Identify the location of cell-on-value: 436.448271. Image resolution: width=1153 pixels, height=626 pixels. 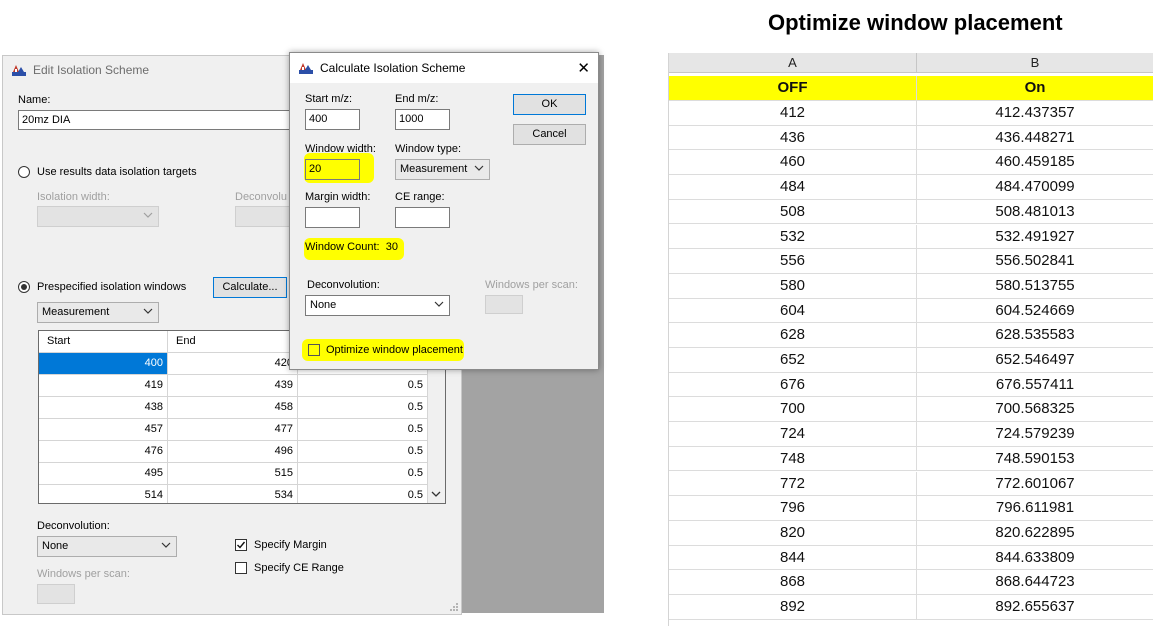
(1035, 138).